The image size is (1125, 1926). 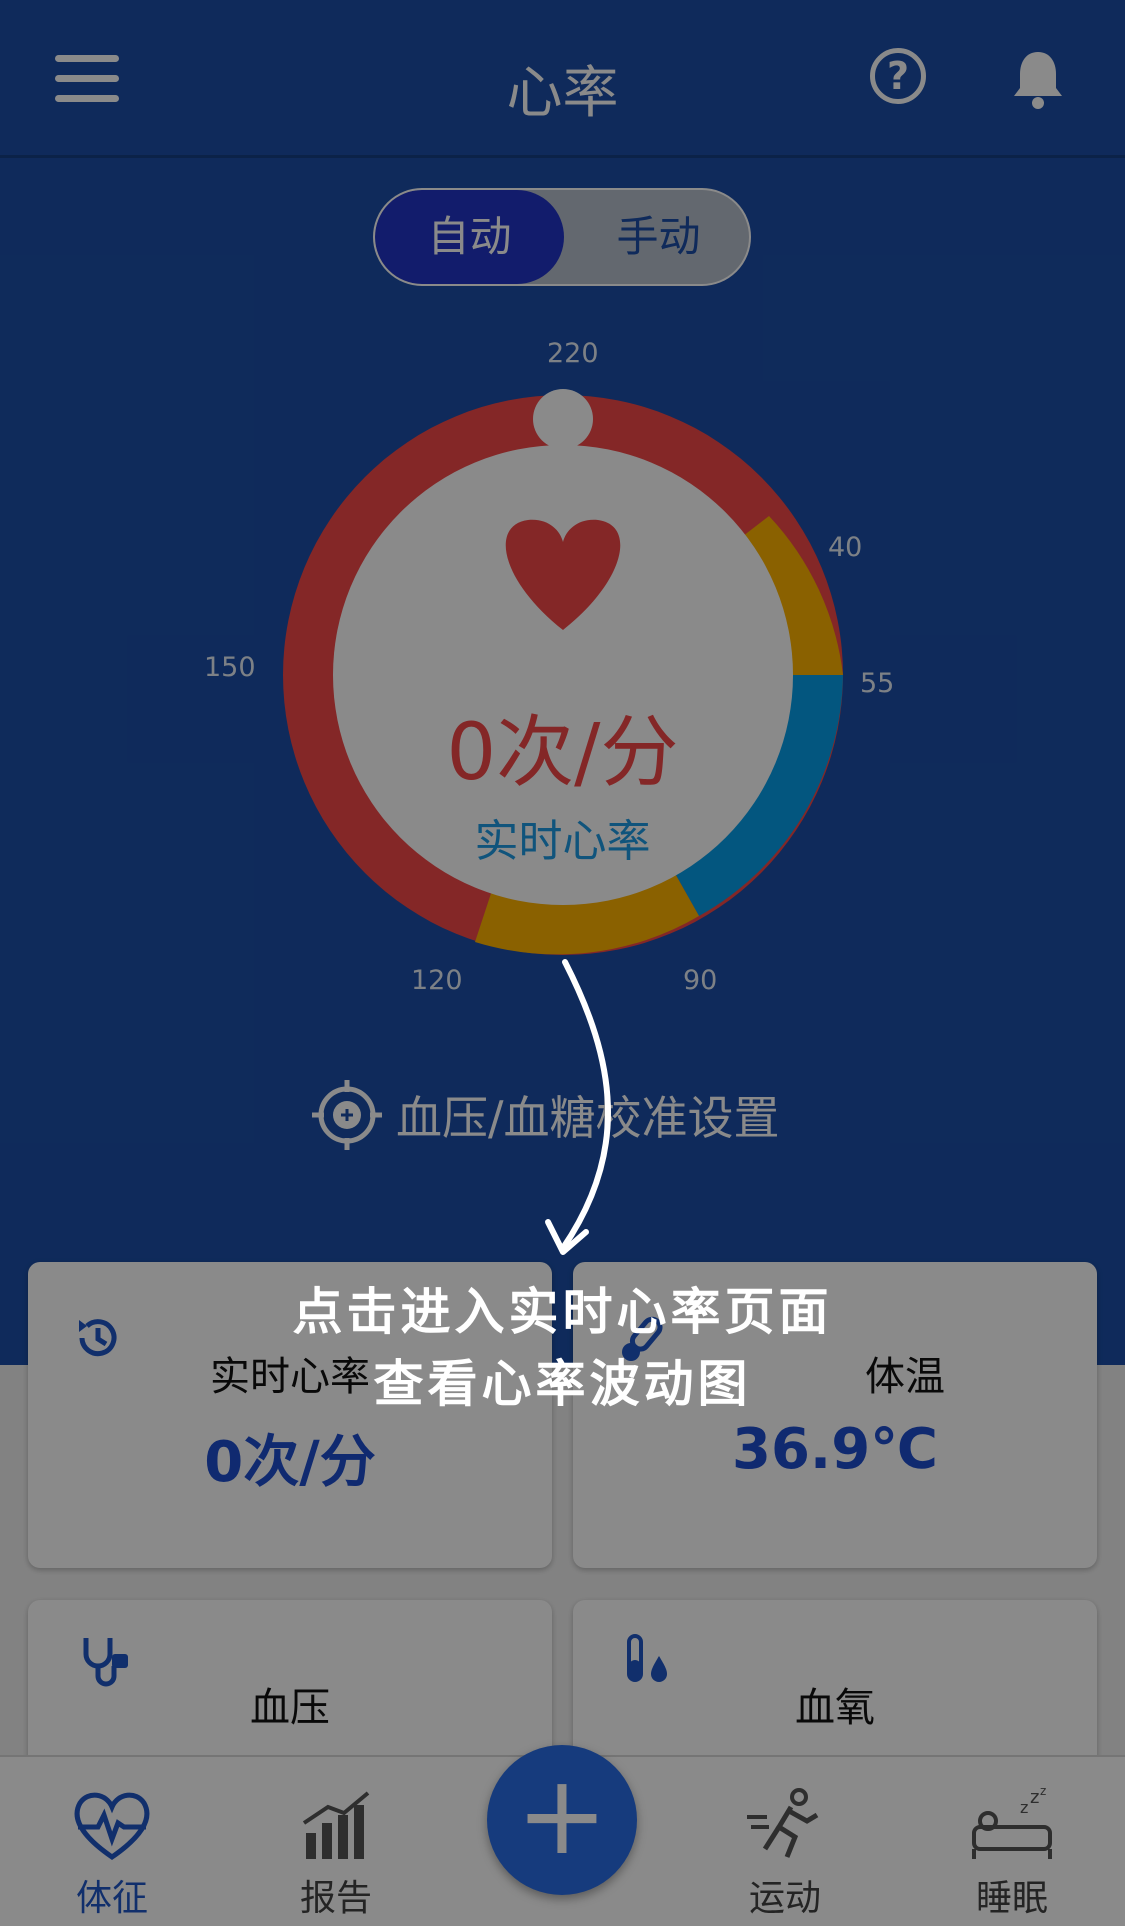 I want to click on guide-text-line1: 点击进入实时心率页面, so click(x=562, y=1312).